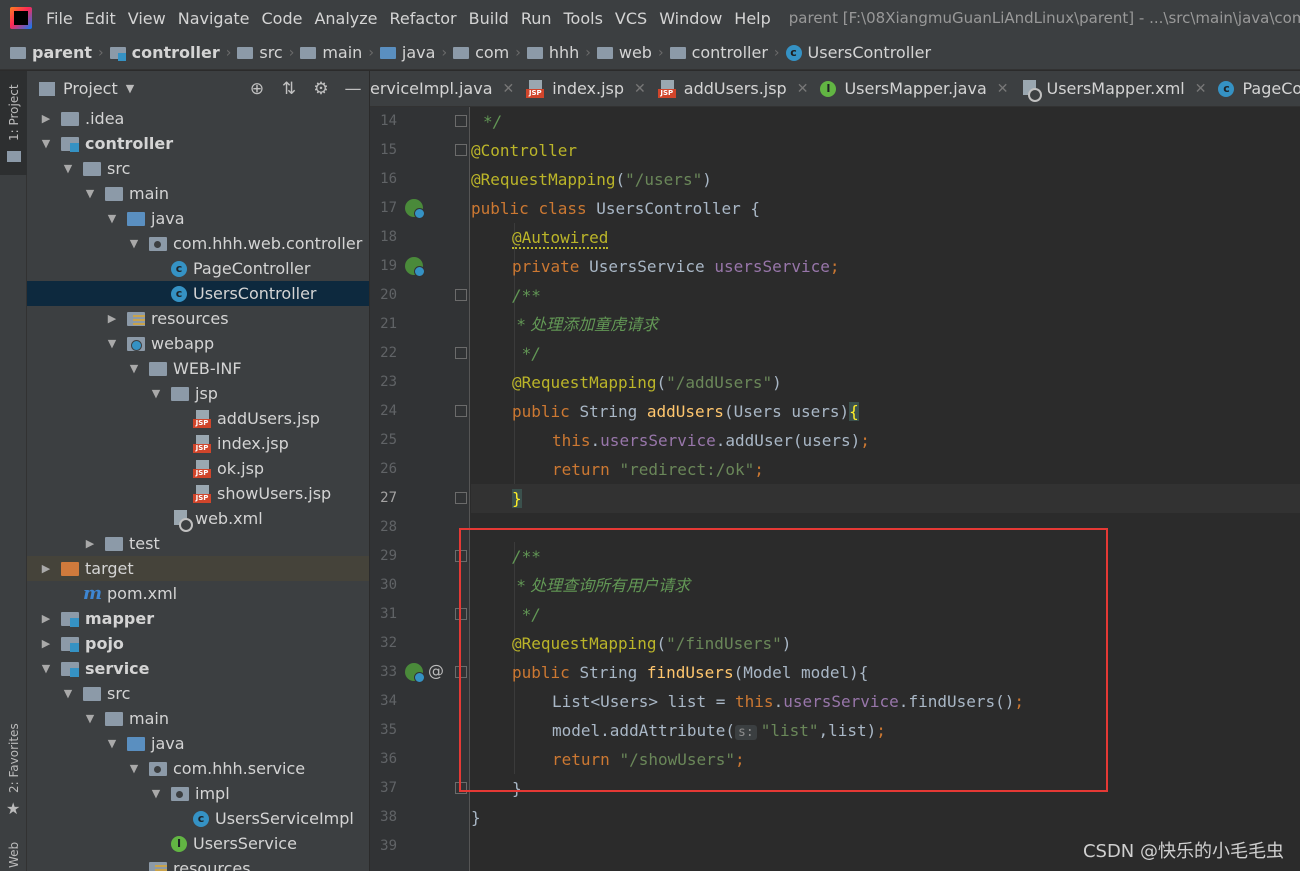 Image resolution: width=1300 pixels, height=871 pixels. Describe the element at coordinates (289, 89) in the screenshot. I see `collapse-all-icon: ⇅` at that location.